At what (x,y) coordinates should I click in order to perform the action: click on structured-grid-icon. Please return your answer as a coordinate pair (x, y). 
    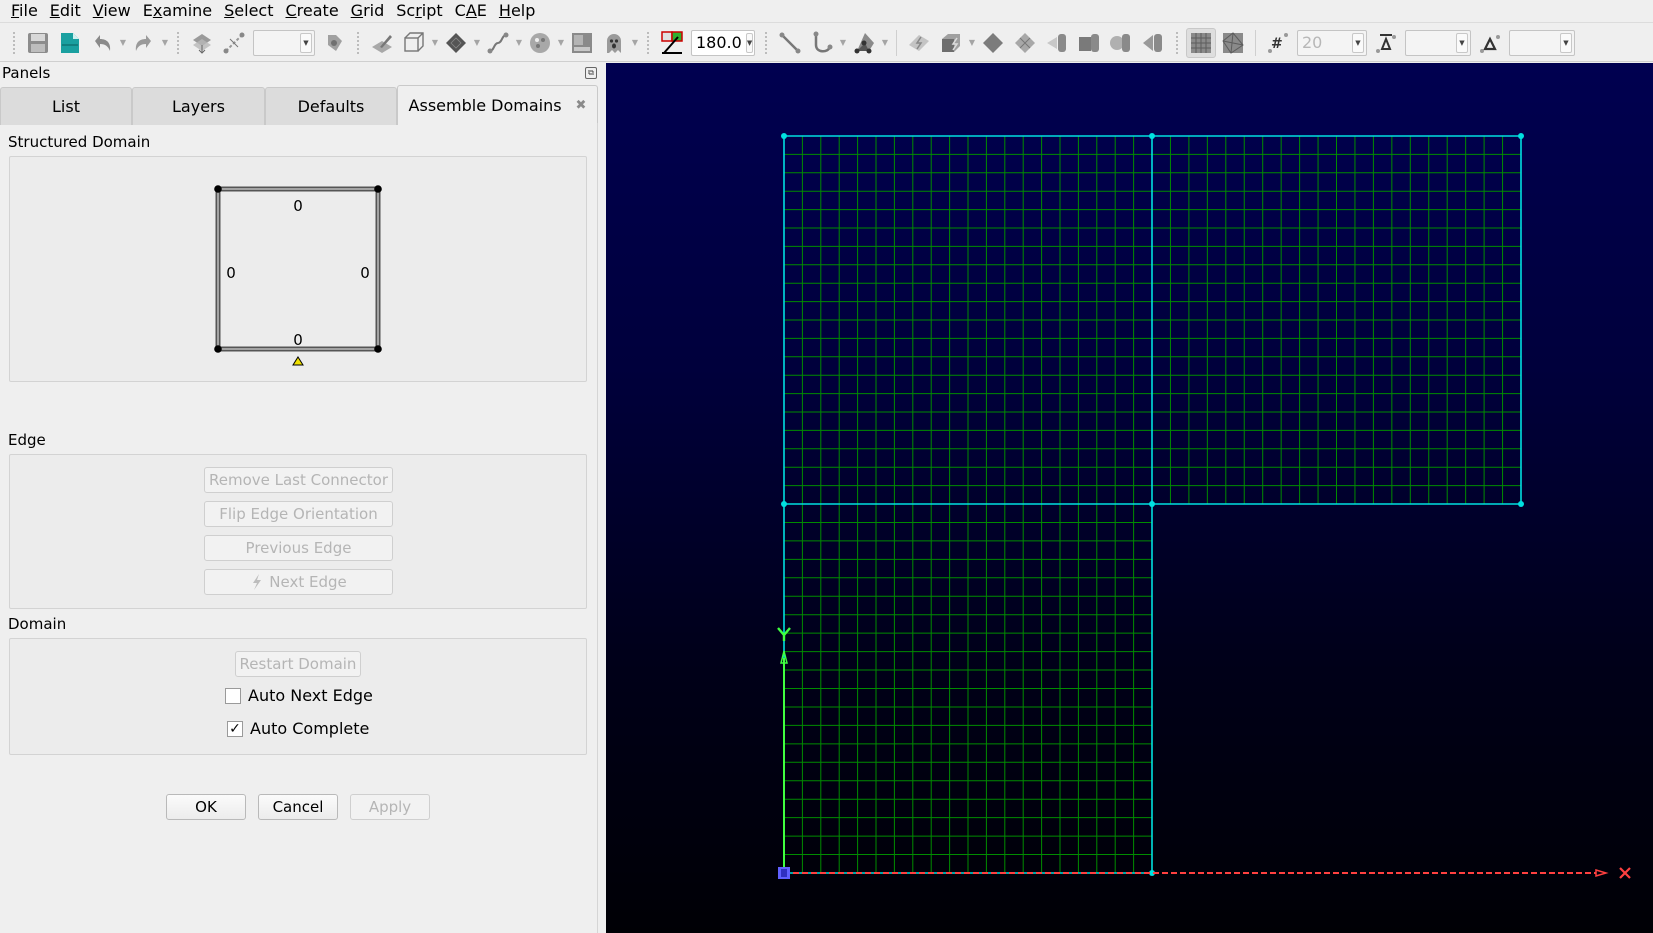
    Looking at the image, I should click on (1201, 42).